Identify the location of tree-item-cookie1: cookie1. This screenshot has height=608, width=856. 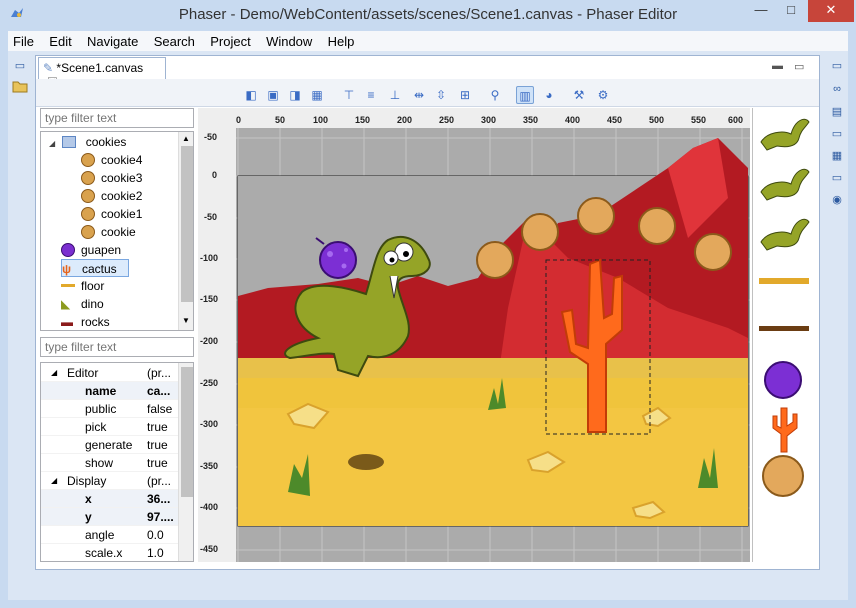
(111, 214).